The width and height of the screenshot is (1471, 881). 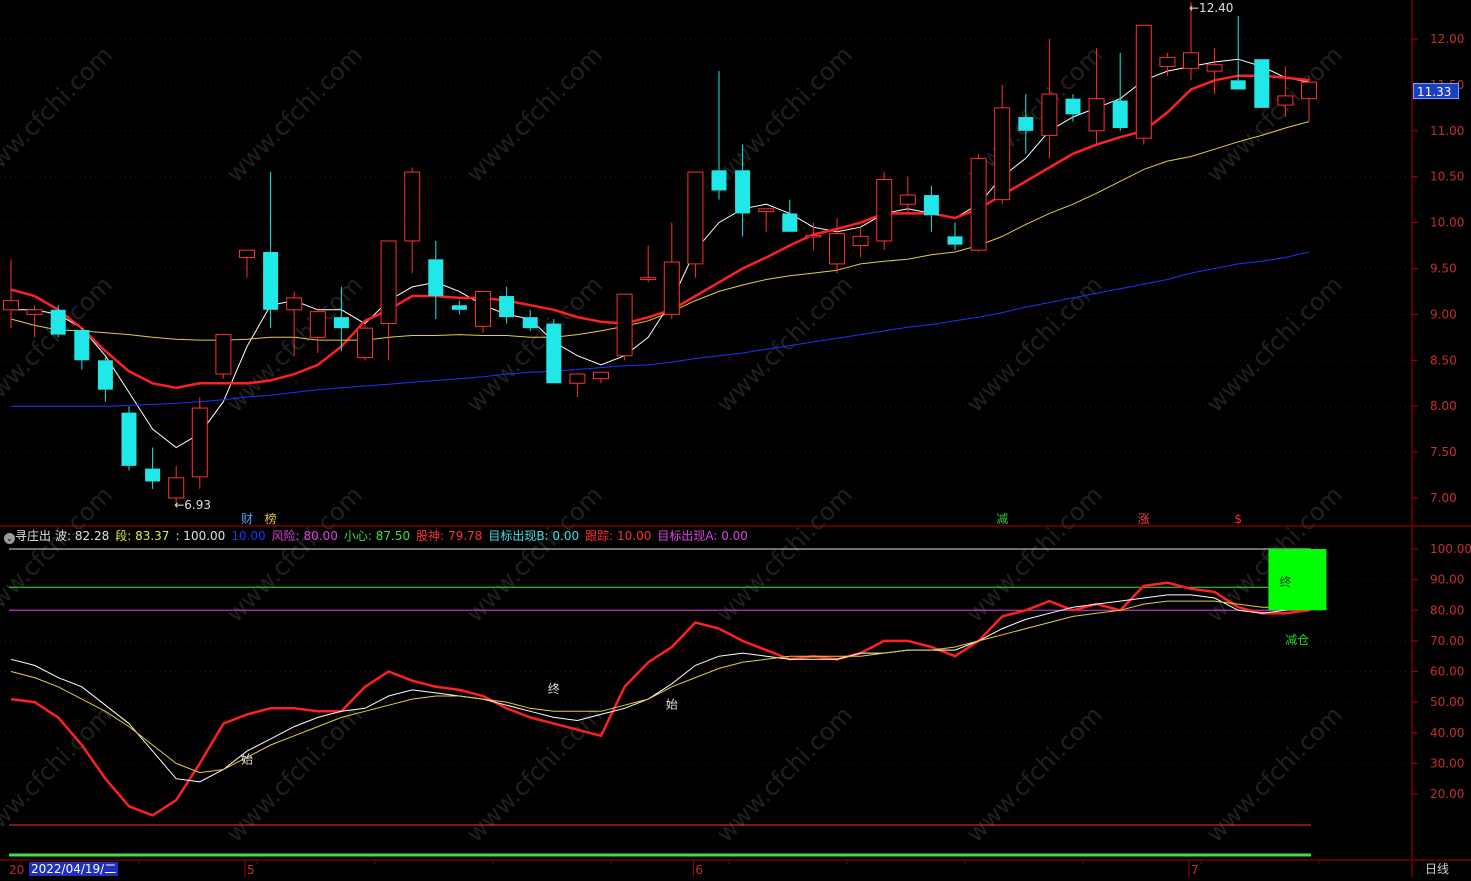 What do you see at coordinates (377, 536) in the screenshot?
I see `indicator-value: 小心: 87.50` at bounding box center [377, 536].